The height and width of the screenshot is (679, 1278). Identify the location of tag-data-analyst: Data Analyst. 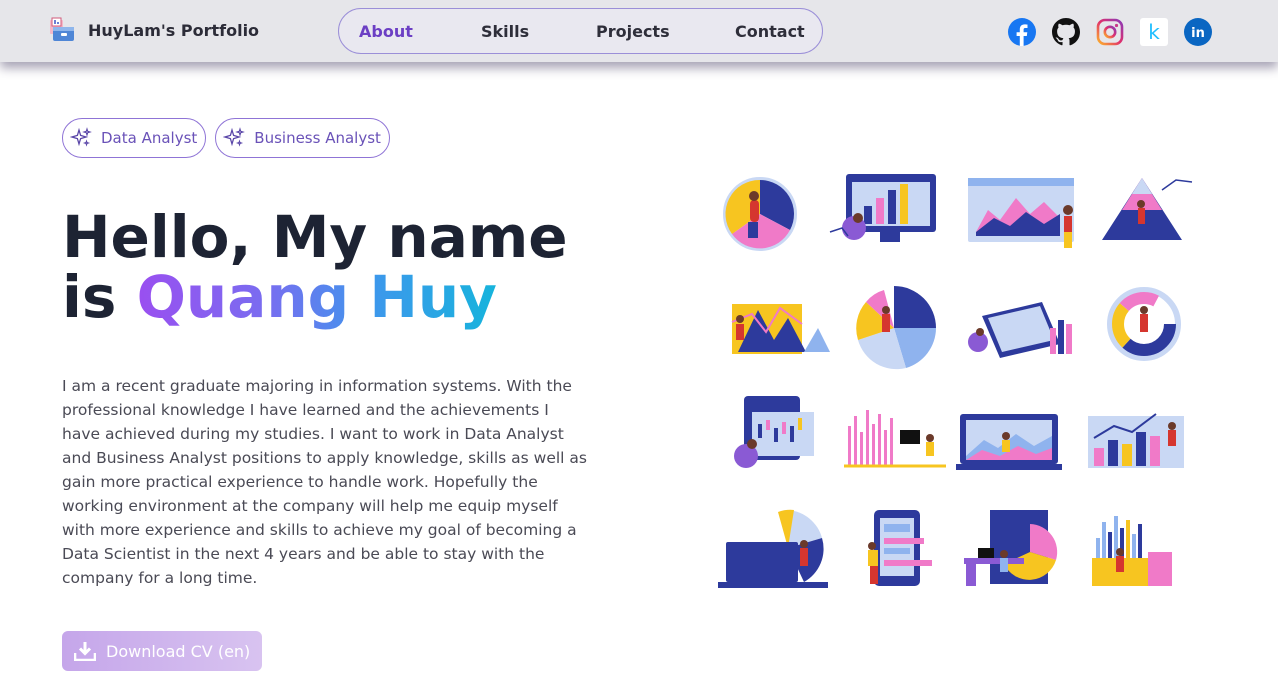
(134, 138).